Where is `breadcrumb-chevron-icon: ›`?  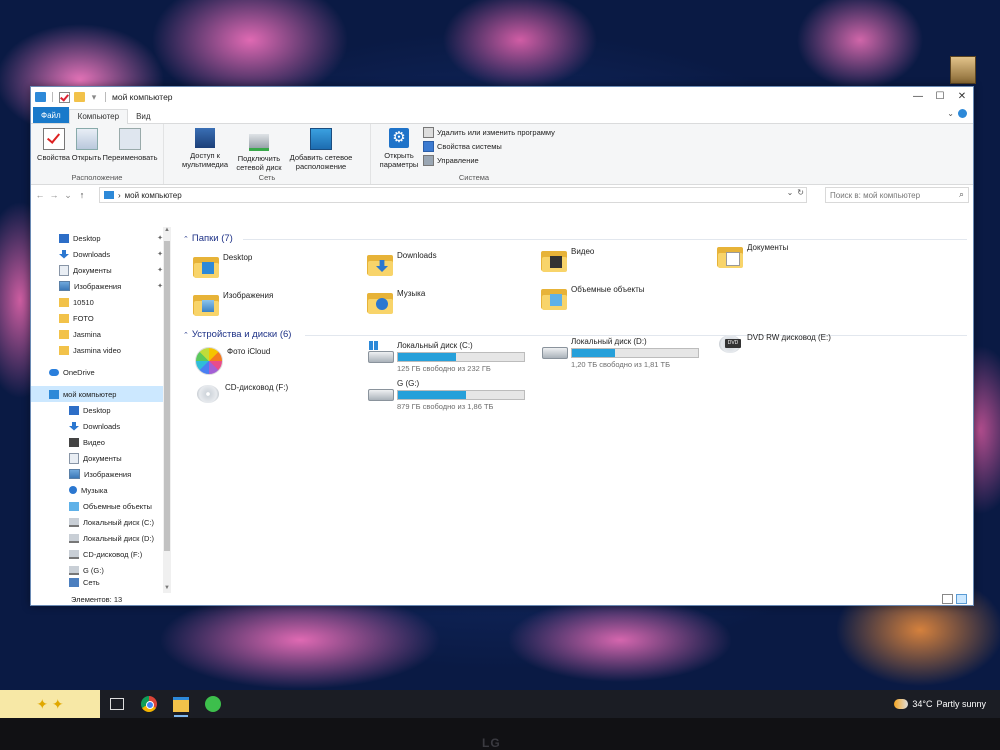 breadcrumb-chevron-icon: › is located at coordinates (119, 195).